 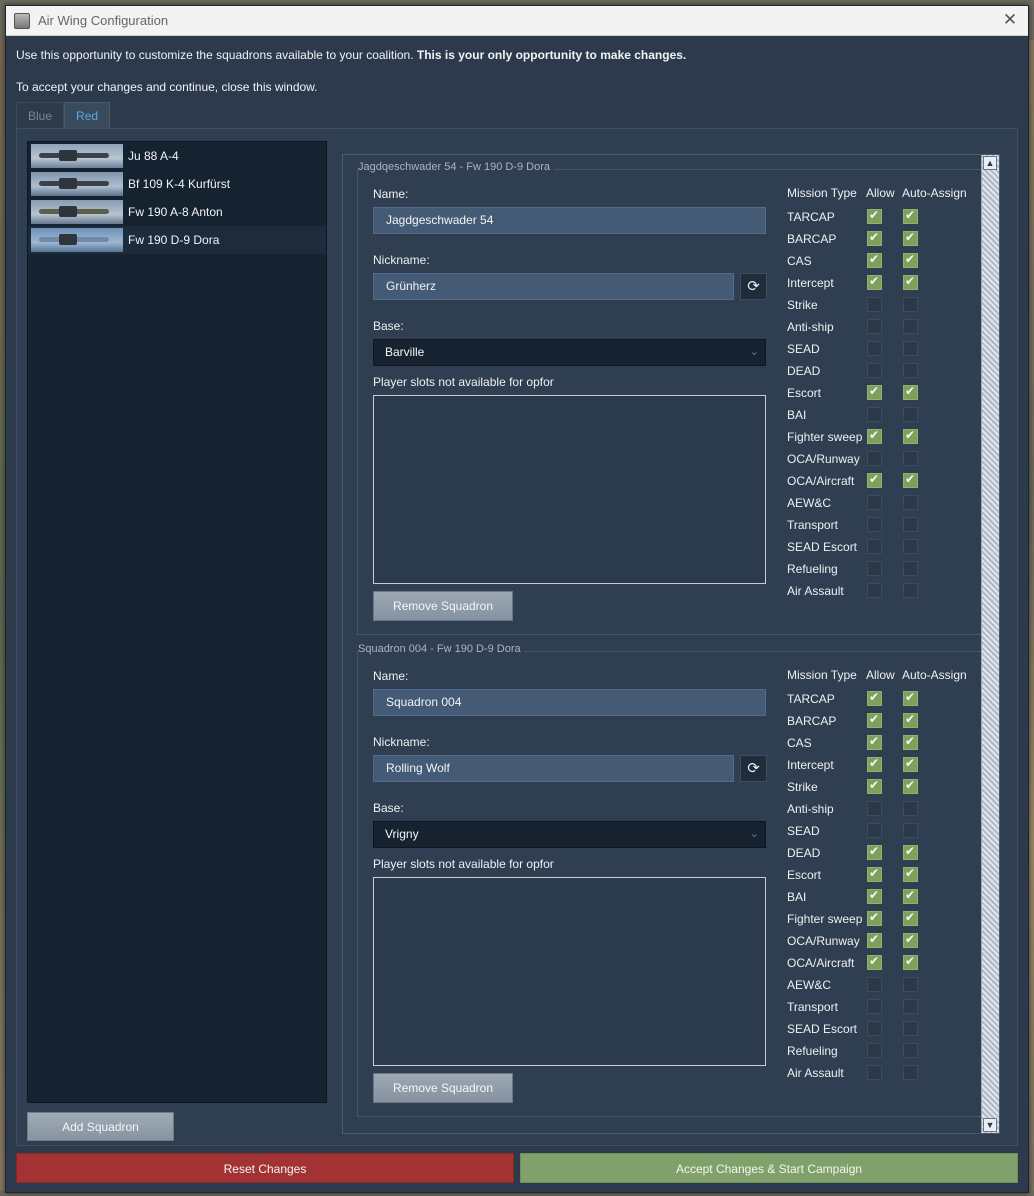 I want to click on accept-changes-button: Accept Changes & Start Campaign, so click(x=769, y=1168).